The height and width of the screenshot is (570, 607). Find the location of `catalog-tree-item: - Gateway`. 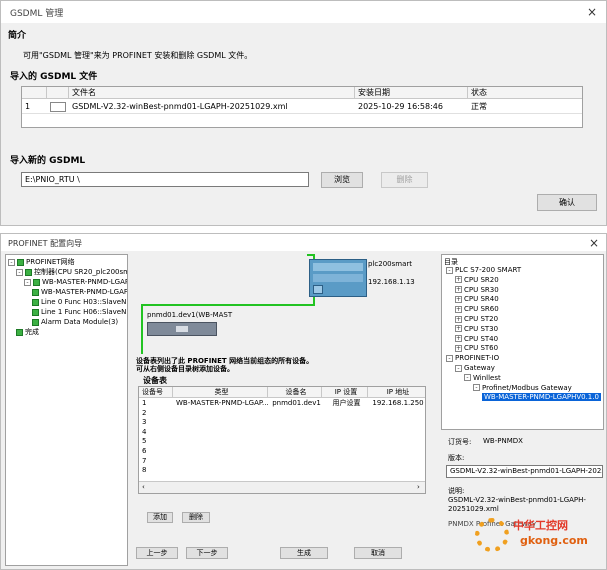

catalog-tree-item: - Gateway is located at coordinates (475, 368).